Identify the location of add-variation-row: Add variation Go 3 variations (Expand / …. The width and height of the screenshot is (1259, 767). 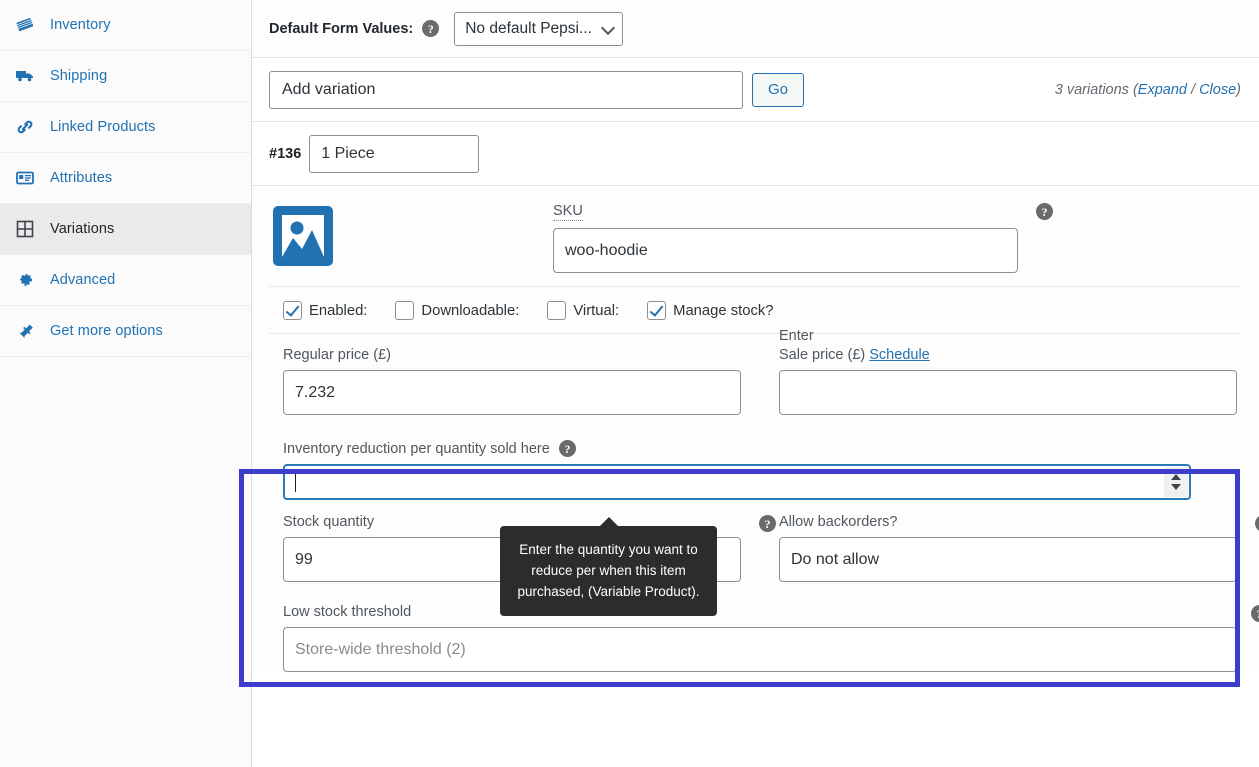
(755, 90).